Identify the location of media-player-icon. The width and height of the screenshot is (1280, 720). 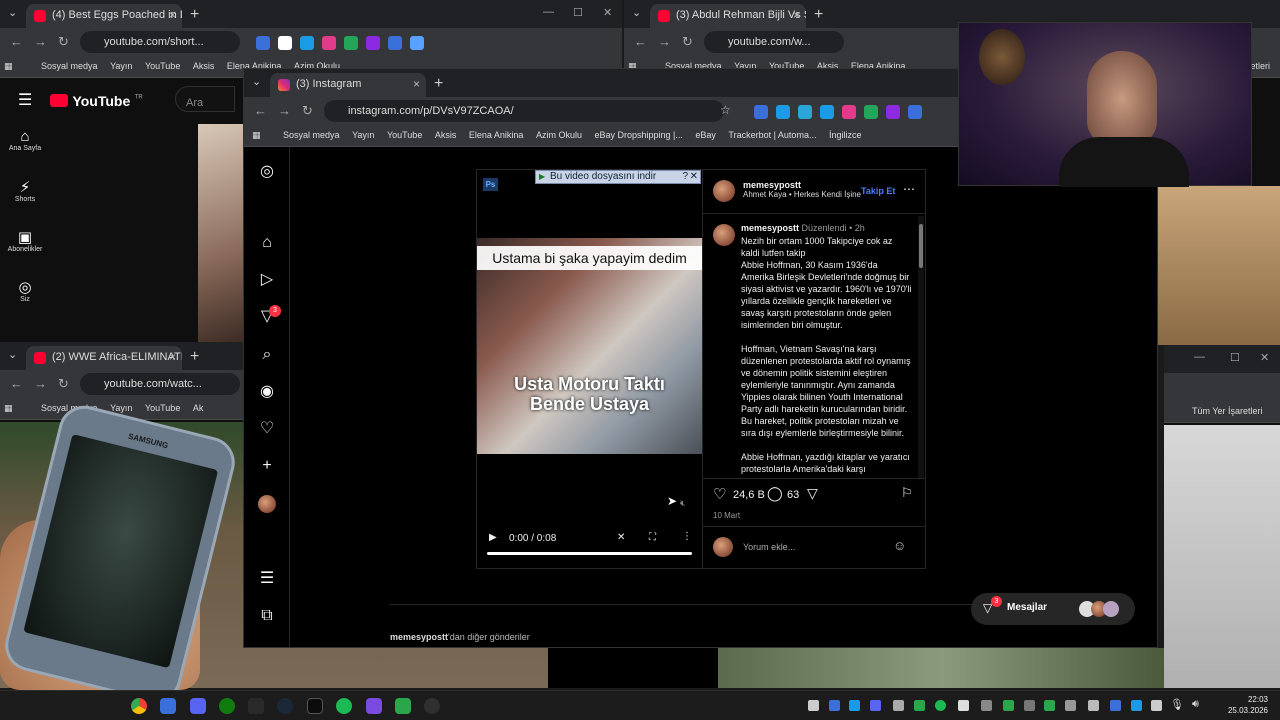
(403, 706).